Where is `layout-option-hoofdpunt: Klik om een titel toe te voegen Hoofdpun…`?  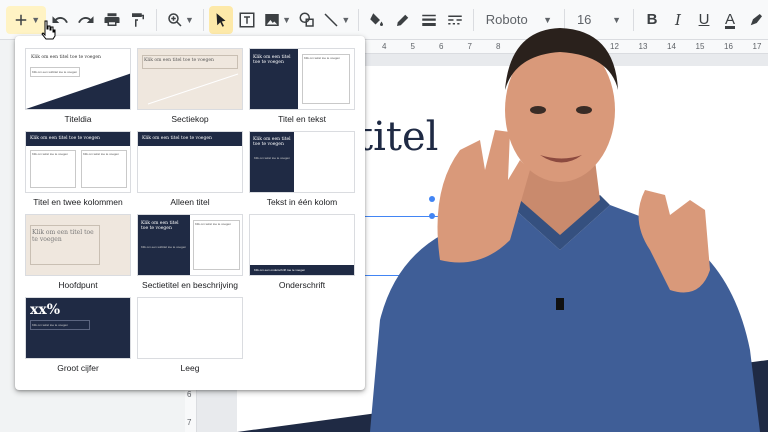 layout-option-hoofdpunt: Klik om een titel toe te voegen Hoofdpun… is located at coordinates (78, 254).